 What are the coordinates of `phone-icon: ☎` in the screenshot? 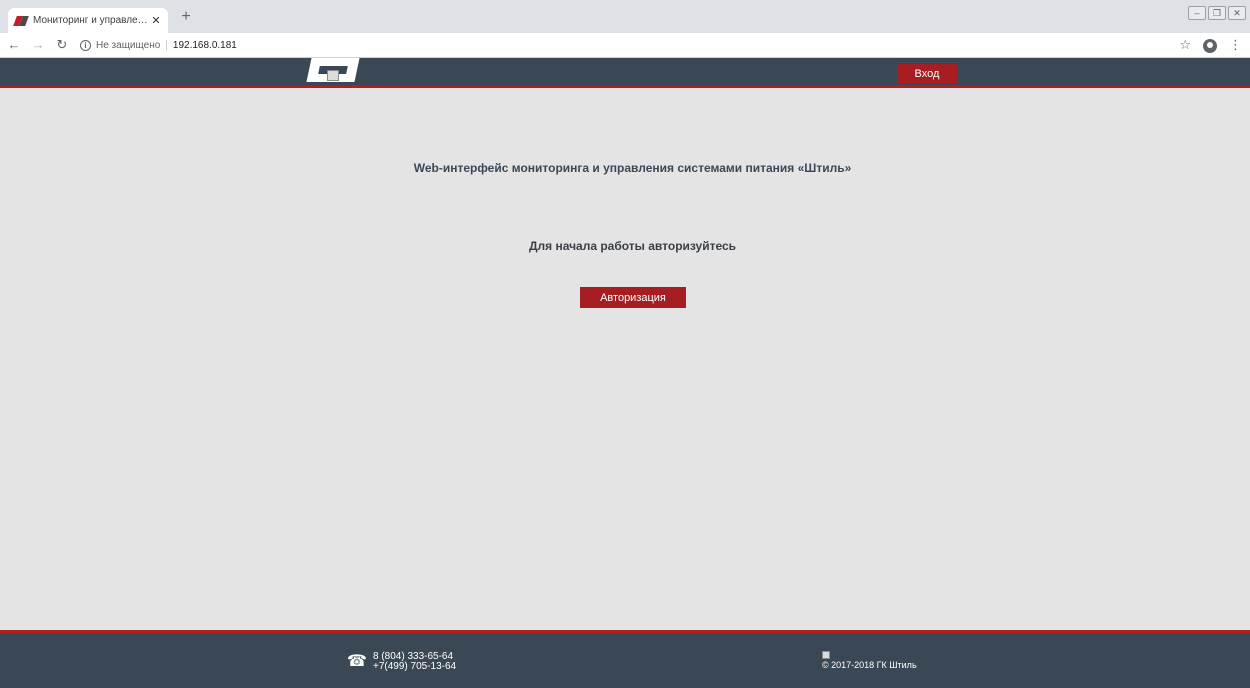 It's located at (357, 661).